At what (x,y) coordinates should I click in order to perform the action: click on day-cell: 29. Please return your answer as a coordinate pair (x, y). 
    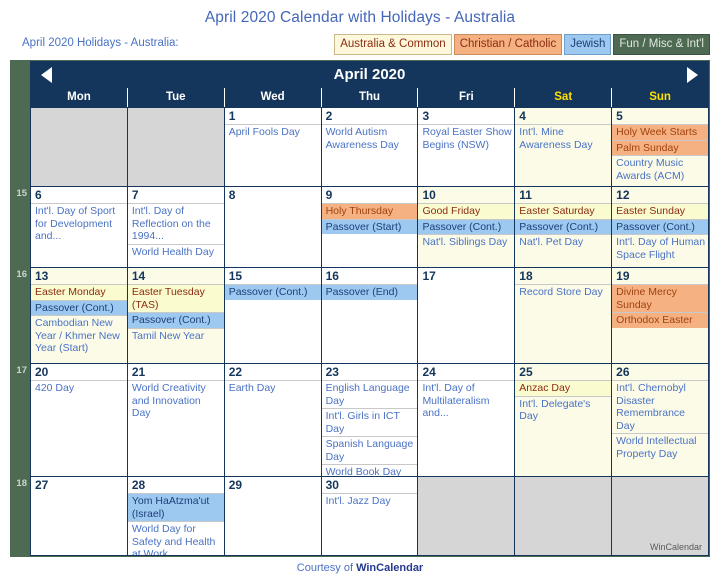
    Looking at the image, I should click on (273, 516).